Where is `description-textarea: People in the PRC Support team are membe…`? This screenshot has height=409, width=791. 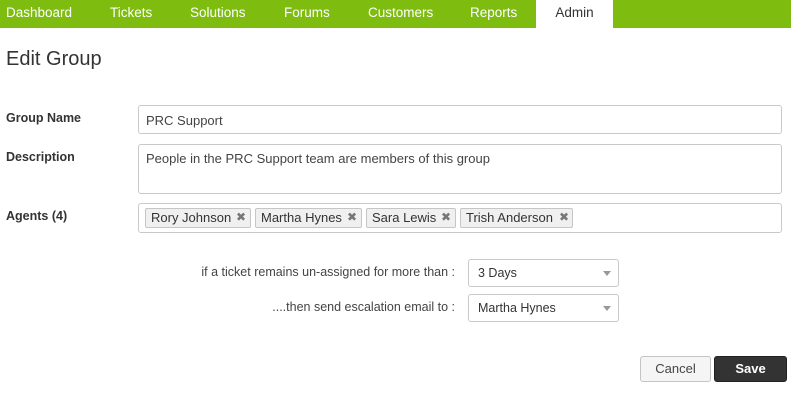
description-textarea: People in the PRC Support team are membe… is located at coordinates (460, 169).